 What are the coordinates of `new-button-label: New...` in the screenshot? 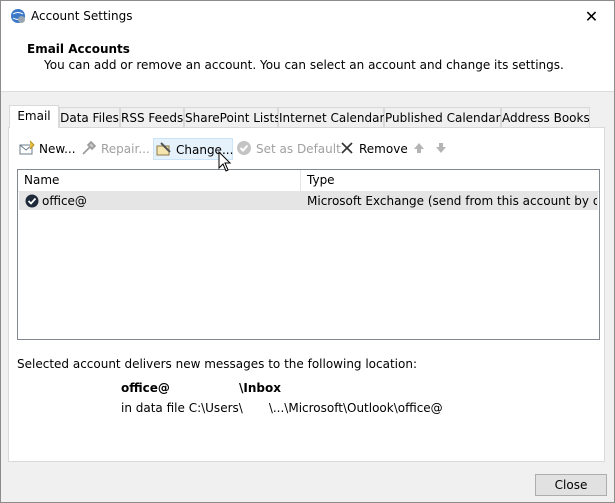 It's located at (57, 149).